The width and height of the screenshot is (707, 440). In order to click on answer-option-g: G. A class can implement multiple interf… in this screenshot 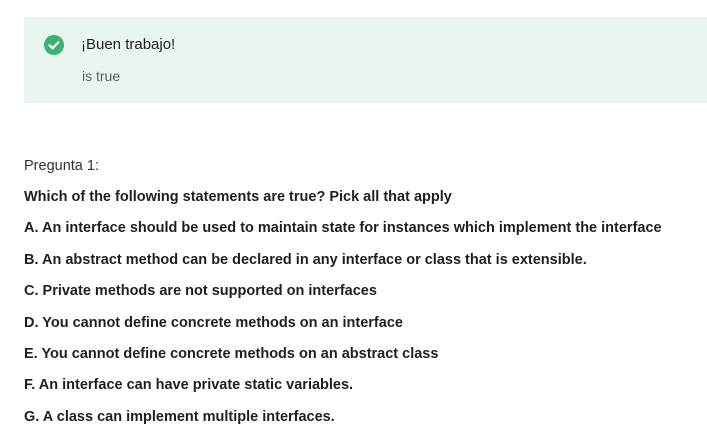, I will do `click(179, 416)`.